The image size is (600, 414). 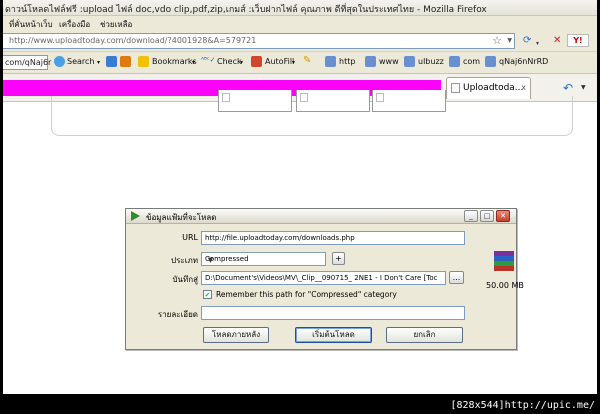 What do you see at coordinates (135, 216) in the screenshot?
I see `play-icon` at bounding box center [135, 216].